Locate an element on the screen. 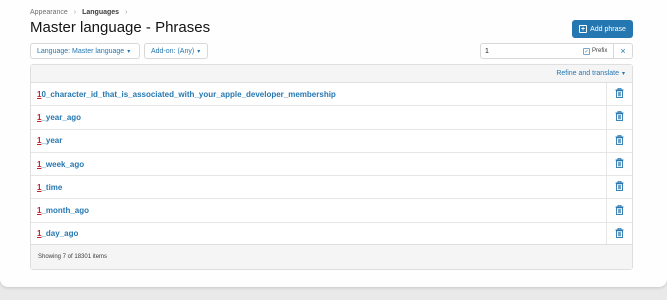  breadcrumb-item-languages: Languages is located at coordinates (100, 12).